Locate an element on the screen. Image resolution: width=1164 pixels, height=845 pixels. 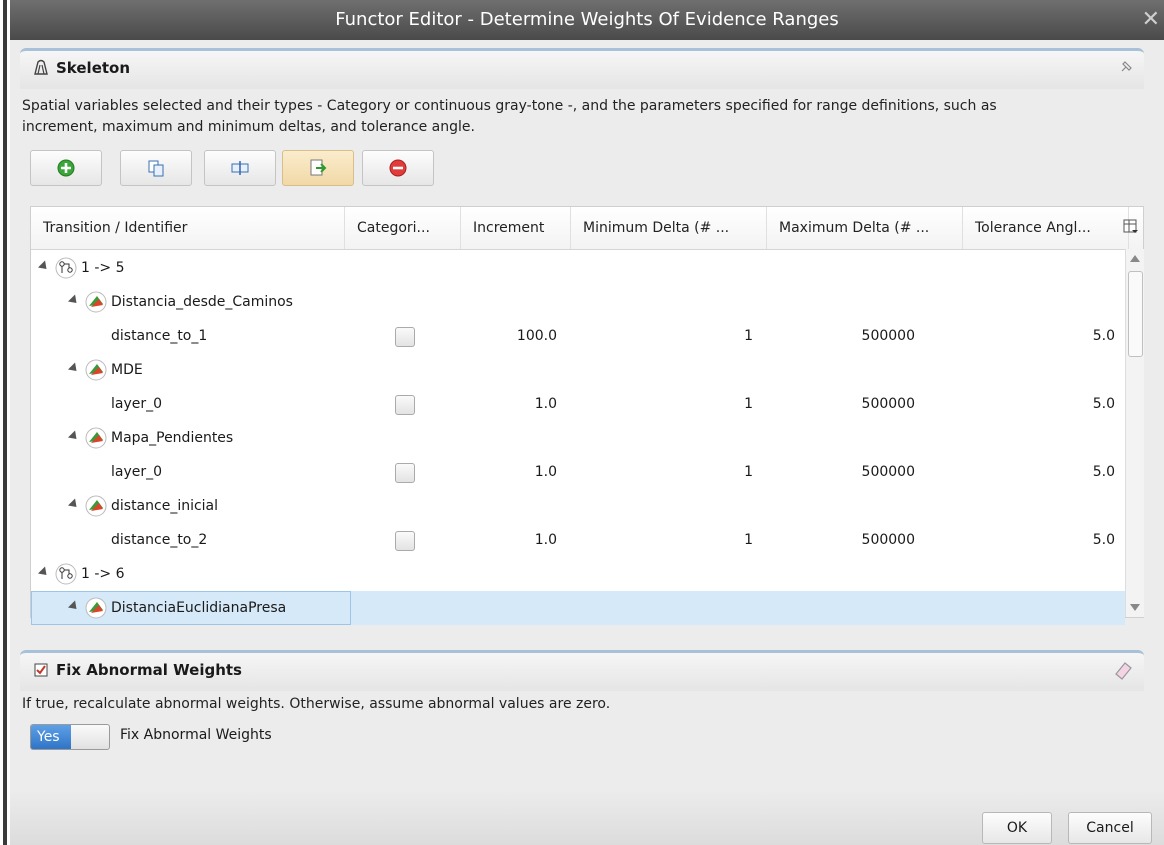
fix-abnormal-toggle: Yes is located at coordinates (70, 737).